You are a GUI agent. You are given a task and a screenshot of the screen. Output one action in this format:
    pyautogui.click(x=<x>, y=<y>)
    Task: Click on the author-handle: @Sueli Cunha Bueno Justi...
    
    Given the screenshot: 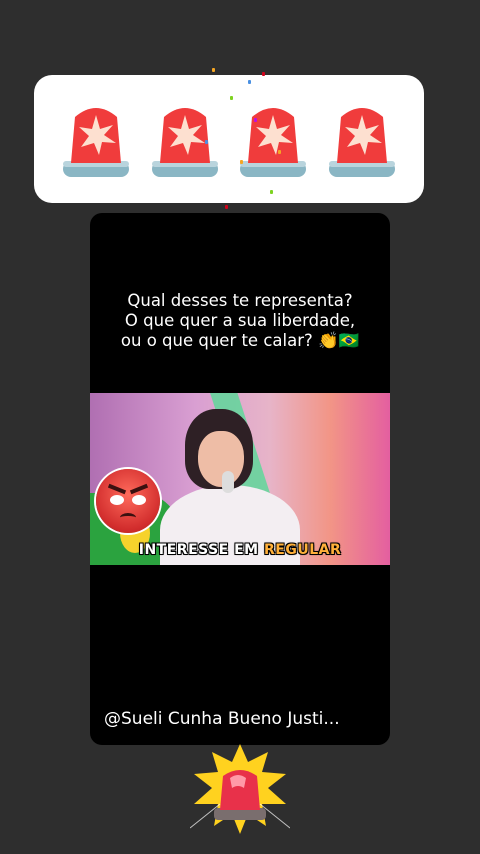 What is the action you would take?
    pyautogui.click(x=242, y=719)
    